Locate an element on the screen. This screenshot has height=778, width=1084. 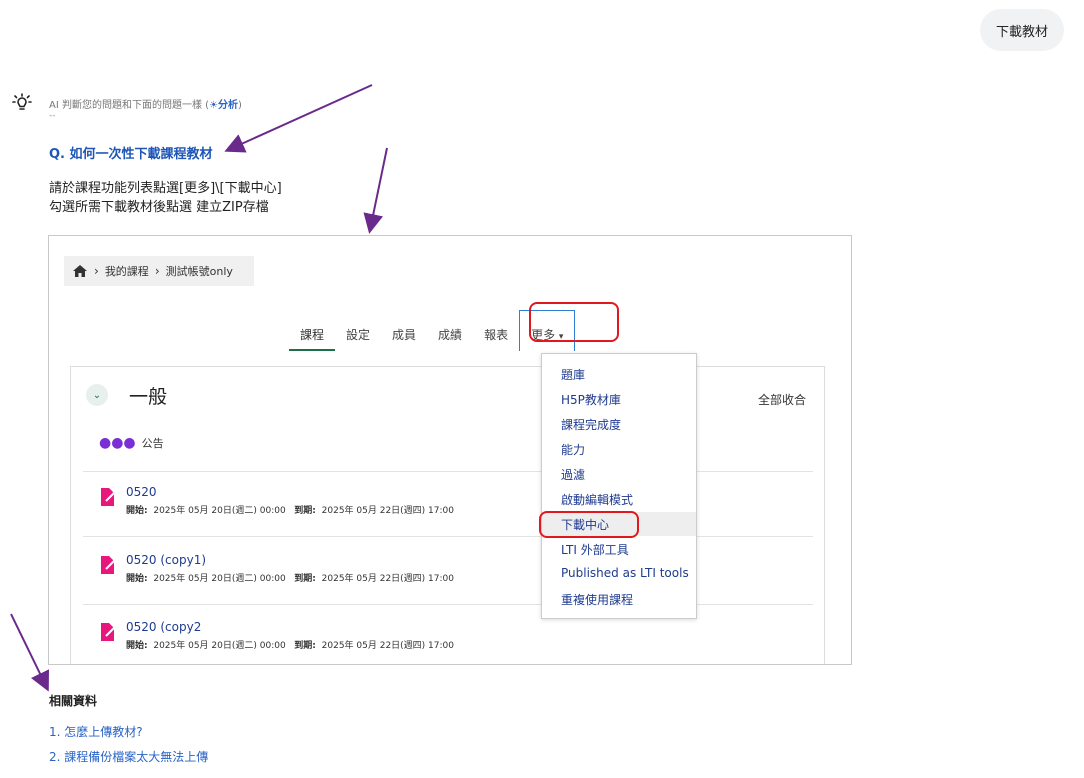
menu-item-question-bank: 題庫 is located at coordinates (573, 374).